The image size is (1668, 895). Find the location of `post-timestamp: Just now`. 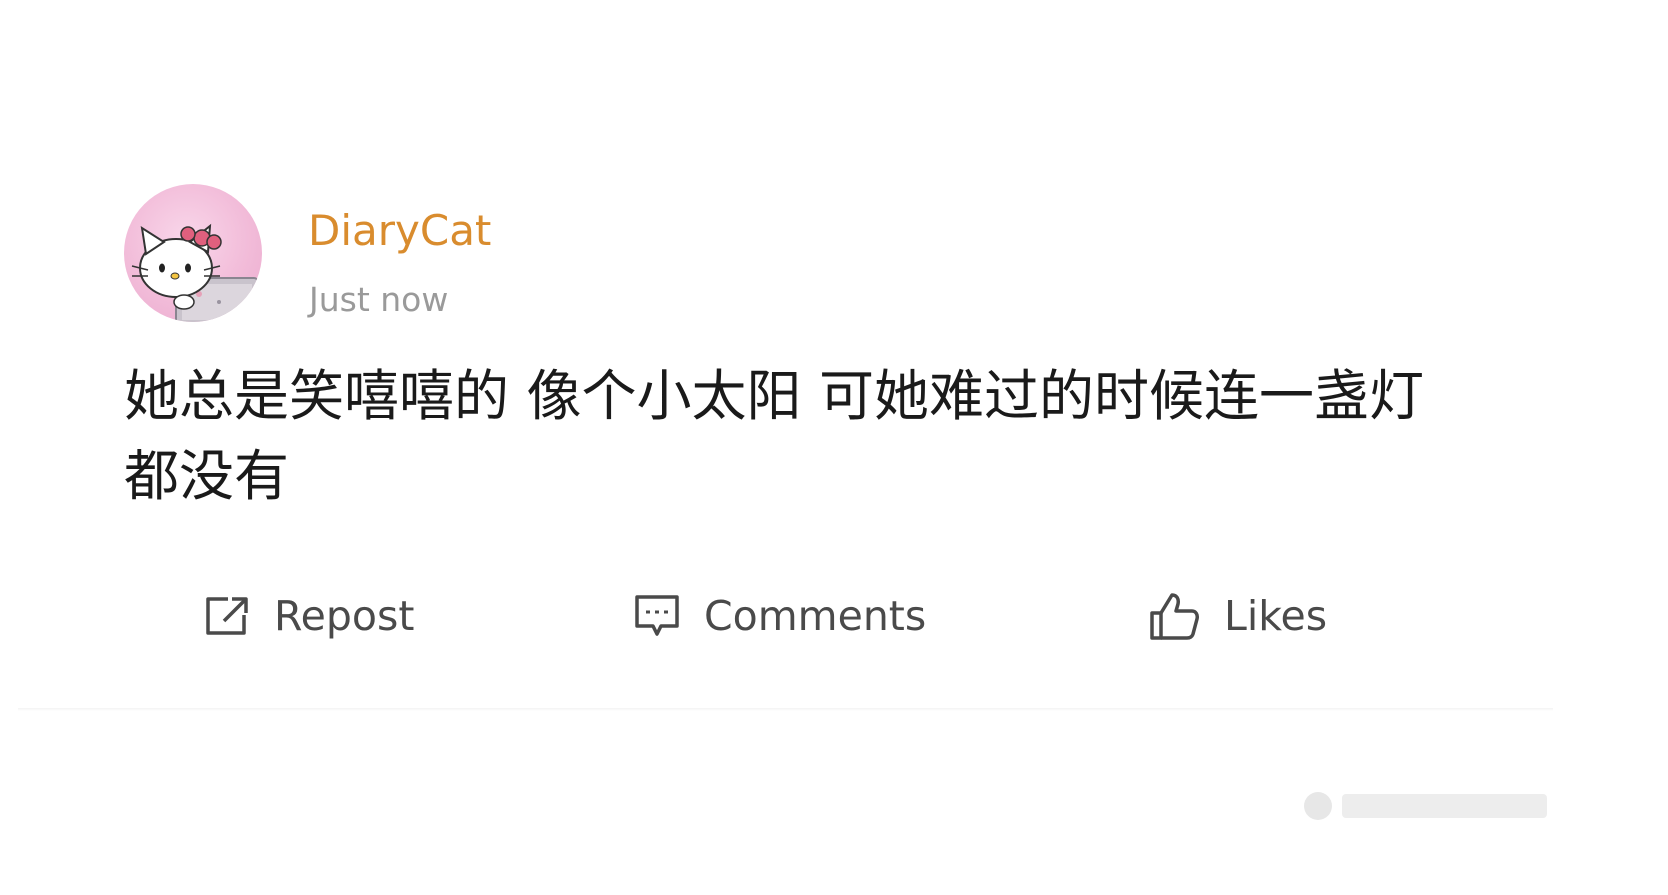

post-timestamp: Just now is located at coordinates (379, 299).